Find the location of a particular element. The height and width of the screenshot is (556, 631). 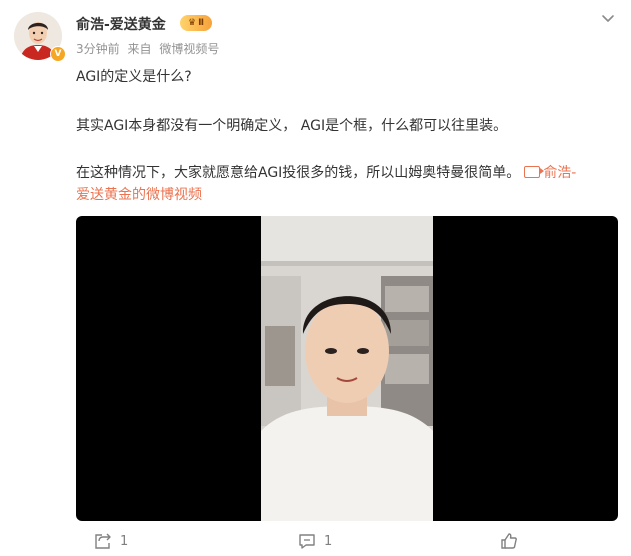

post-meta: 3分钟前 来自 微博视频号 is located at coordinates (149, 48).